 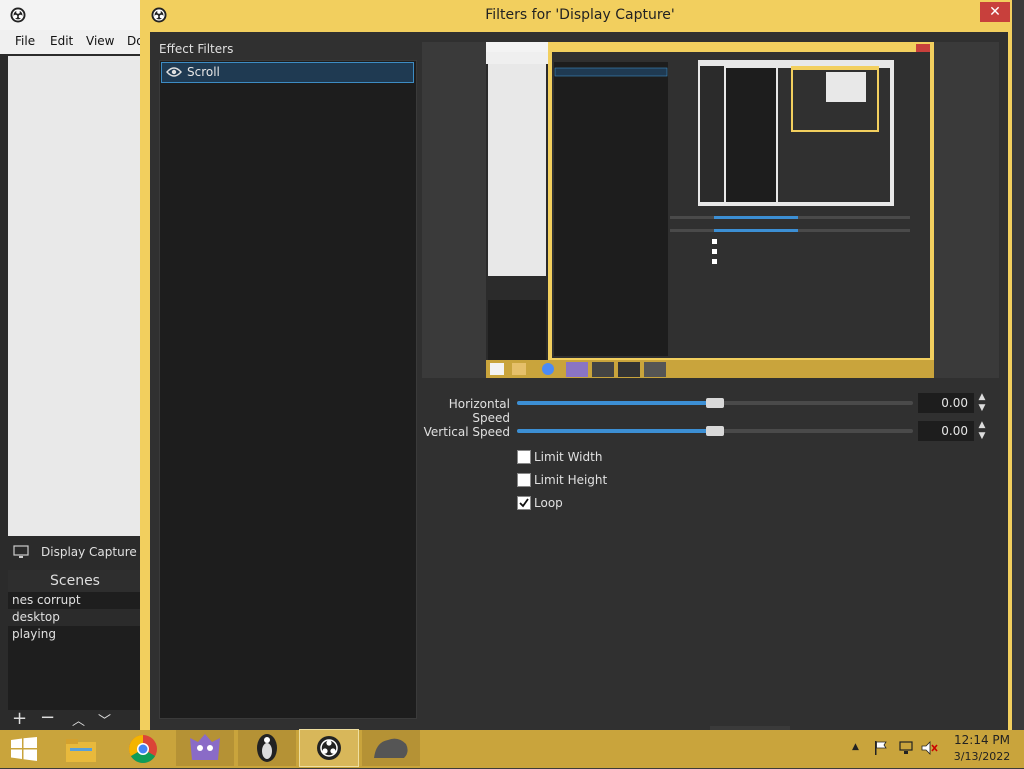 I want to click on move-up-icon: ︿, so click(x=78, y=719).